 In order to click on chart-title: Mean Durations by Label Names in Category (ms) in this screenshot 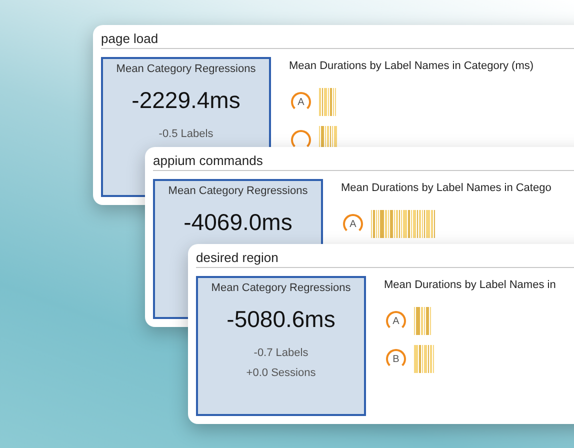, I will do `click(411, 66)`.